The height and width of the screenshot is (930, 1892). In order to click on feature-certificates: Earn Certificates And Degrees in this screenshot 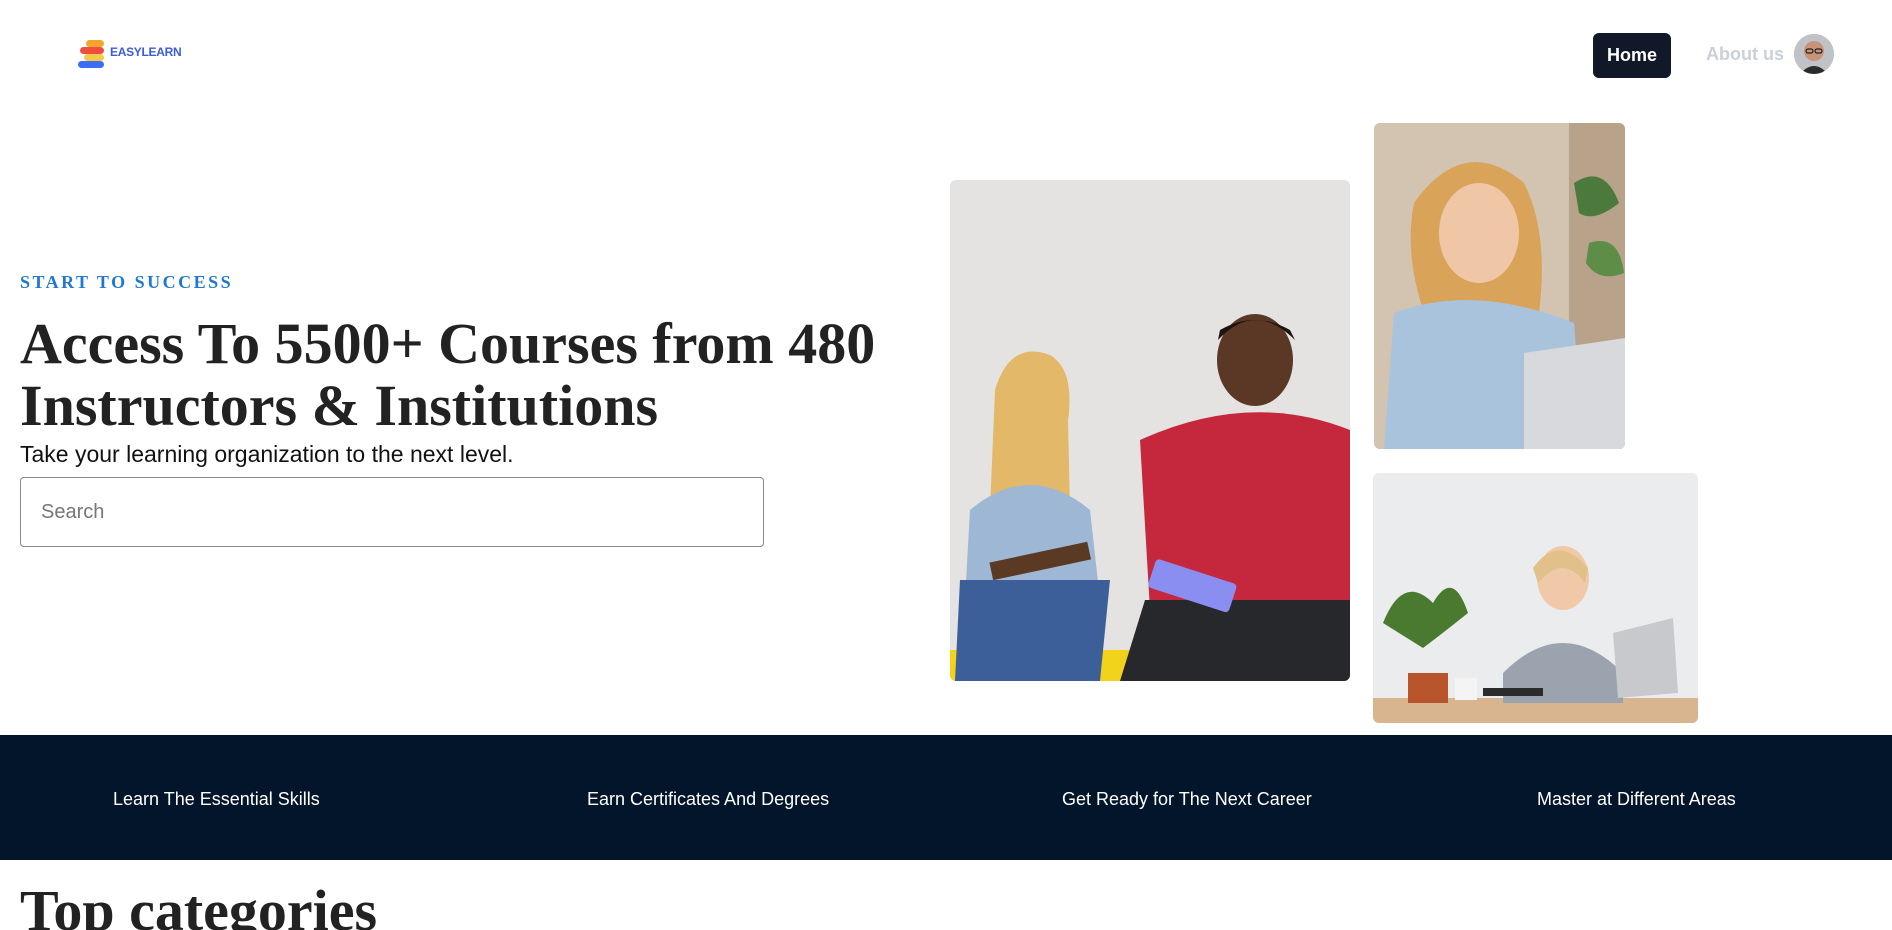, I will do `click(708, 799)`.